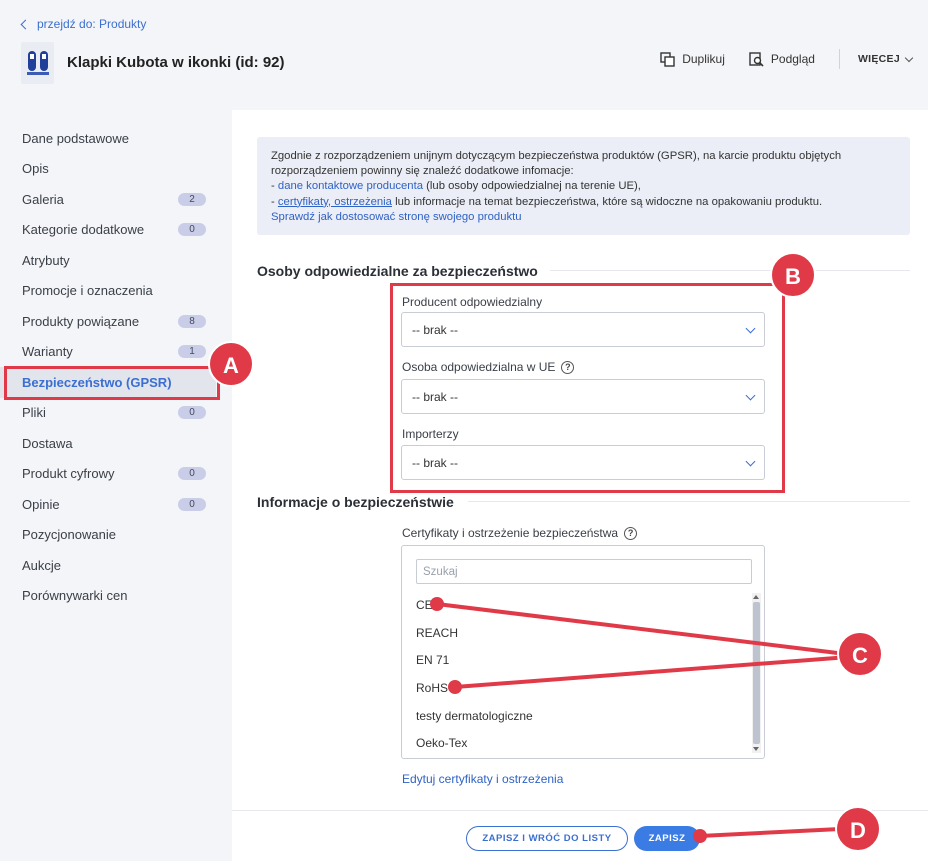 The image size is (928, 861). Describe the element at coordinates (47, 443) in the screenshot. I see `sidebar-item-label: Dostawa` at that location.